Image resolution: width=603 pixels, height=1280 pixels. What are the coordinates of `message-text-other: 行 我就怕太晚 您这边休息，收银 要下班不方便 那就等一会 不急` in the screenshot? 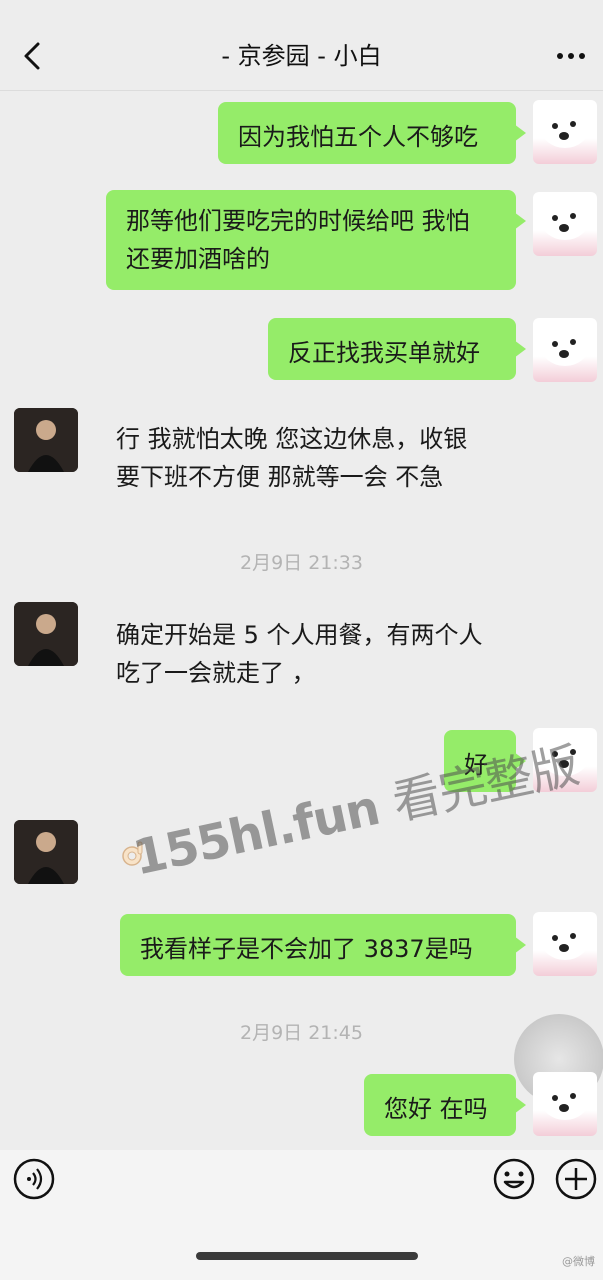 It's located at (291, 458).